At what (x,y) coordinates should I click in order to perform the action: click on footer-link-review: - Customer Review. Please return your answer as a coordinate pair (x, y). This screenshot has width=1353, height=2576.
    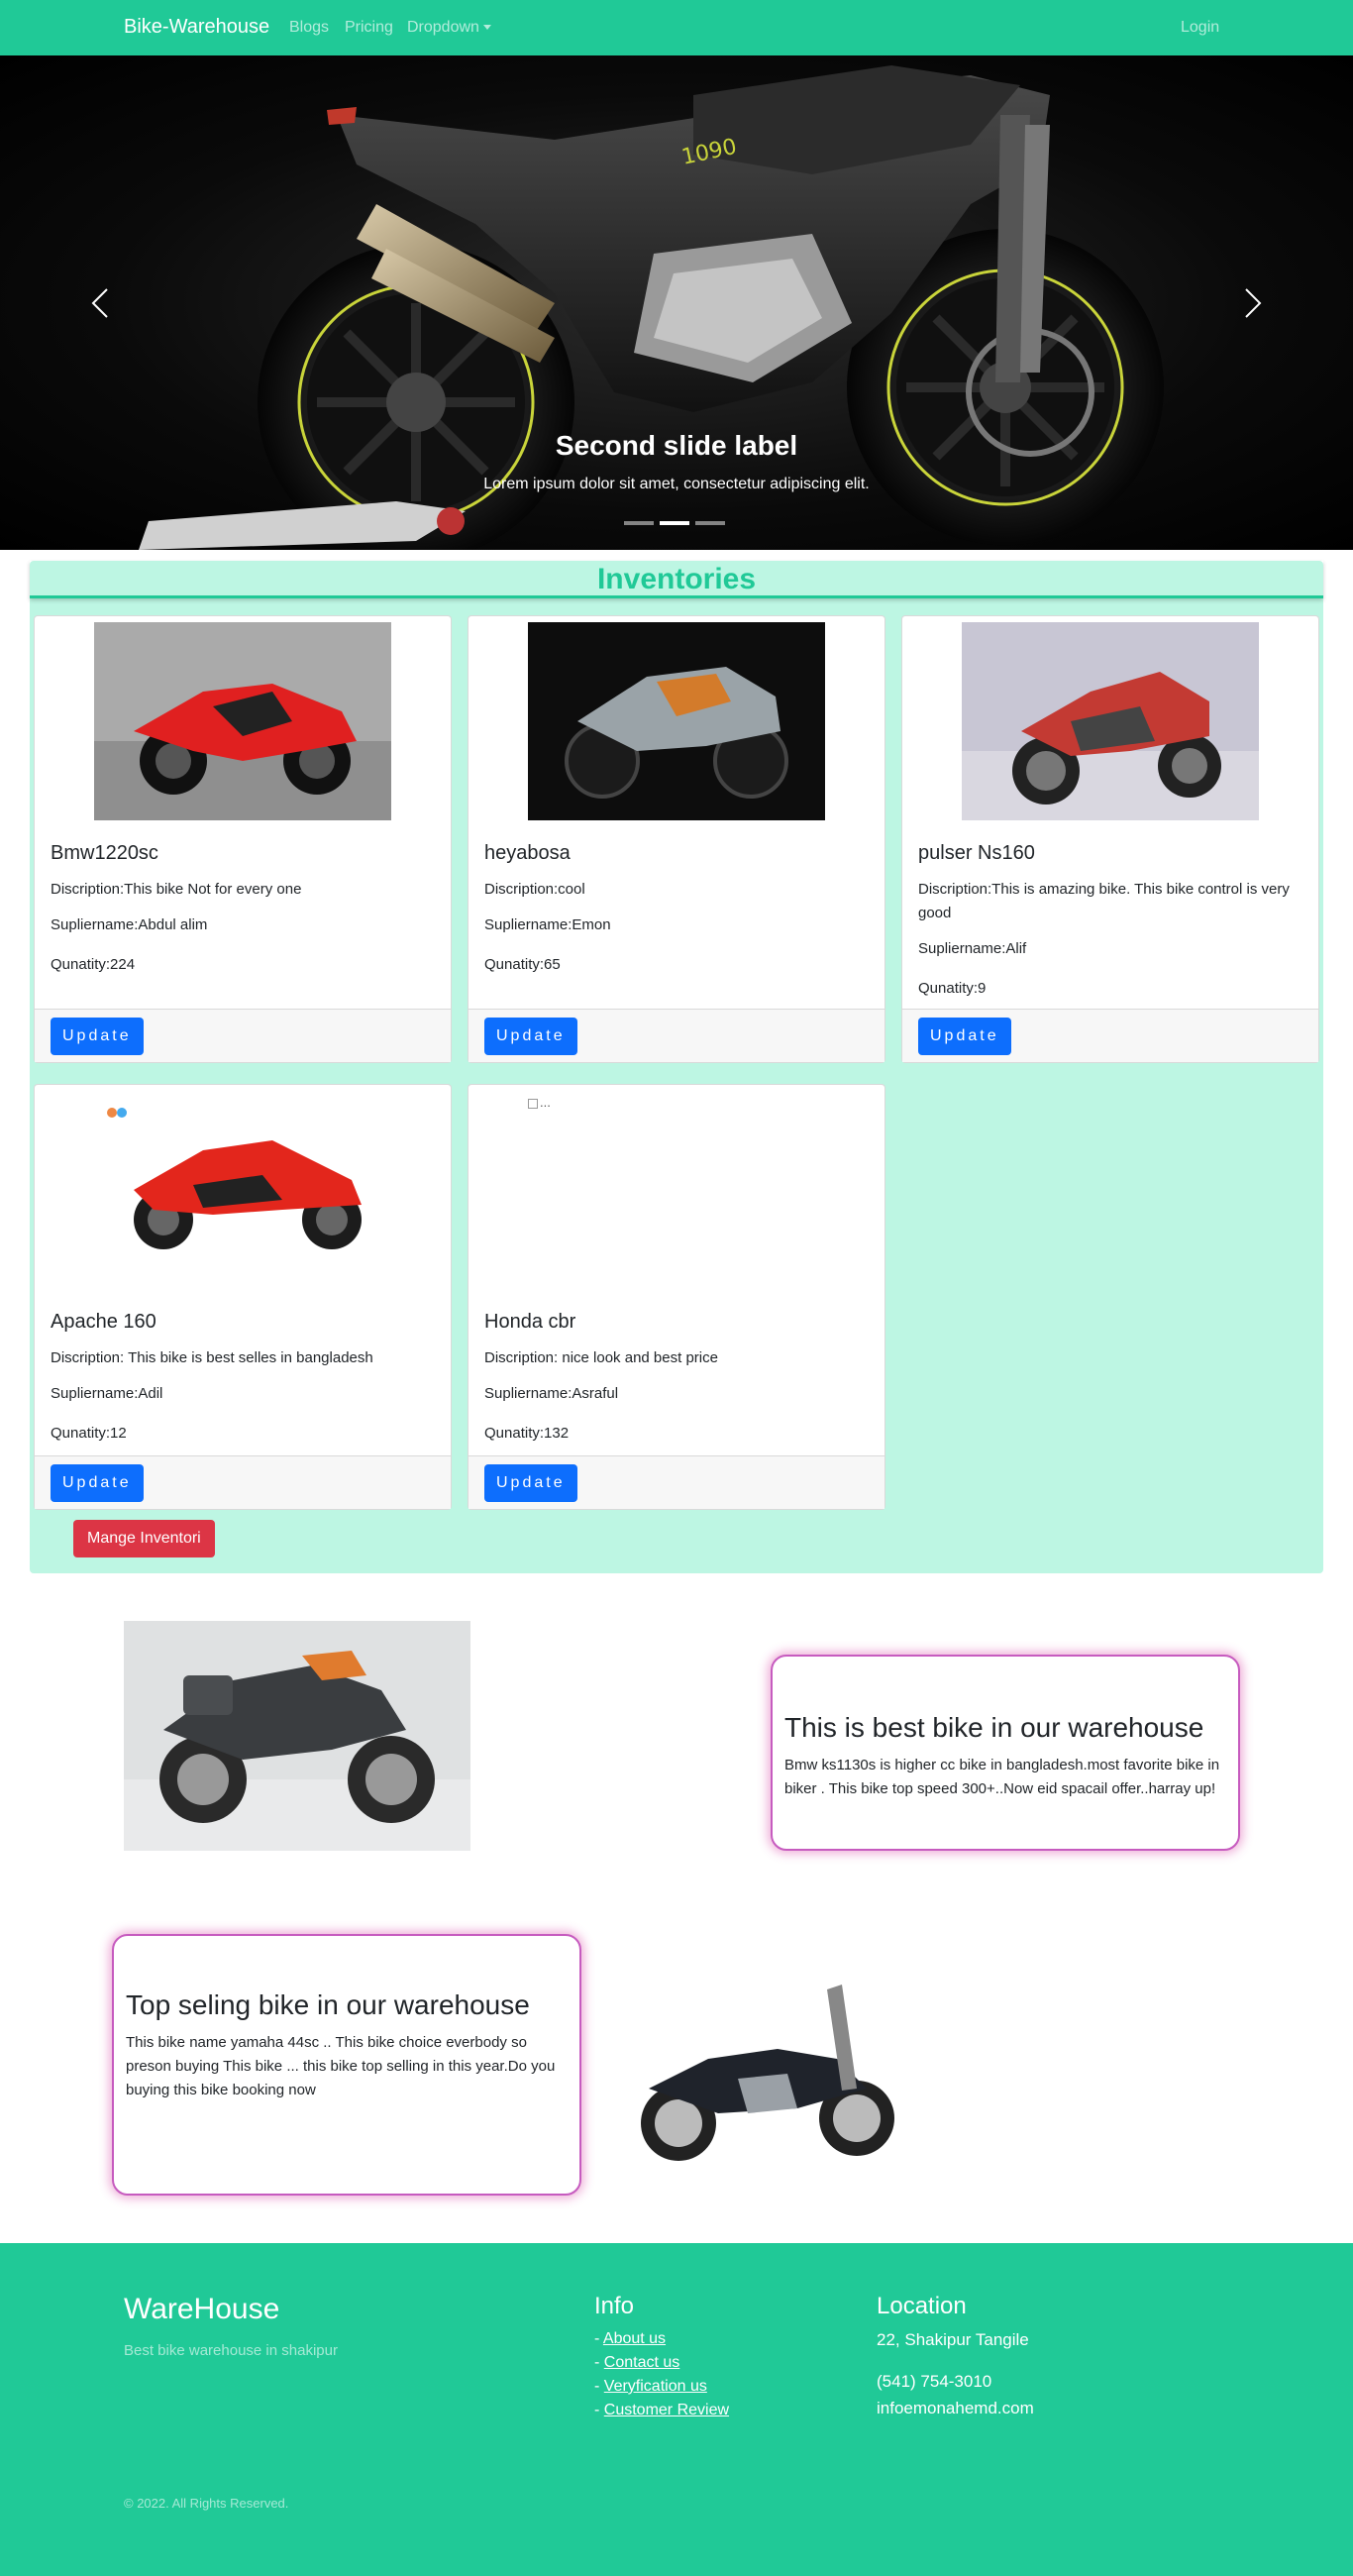
    Looking at the image, I should click on (662, 2410).